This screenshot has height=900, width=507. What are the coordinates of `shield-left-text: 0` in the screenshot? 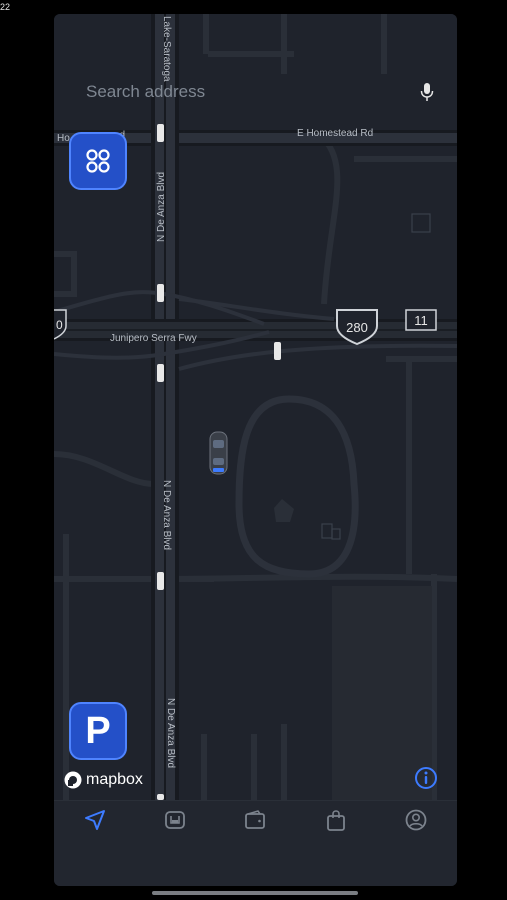 It's located at (59, 325).